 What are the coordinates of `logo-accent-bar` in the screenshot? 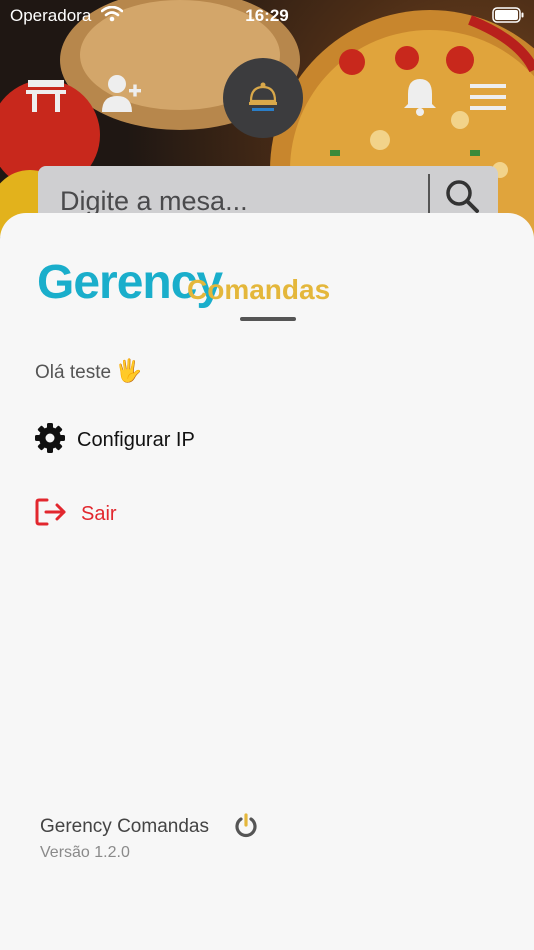 It's located at (268, 319).